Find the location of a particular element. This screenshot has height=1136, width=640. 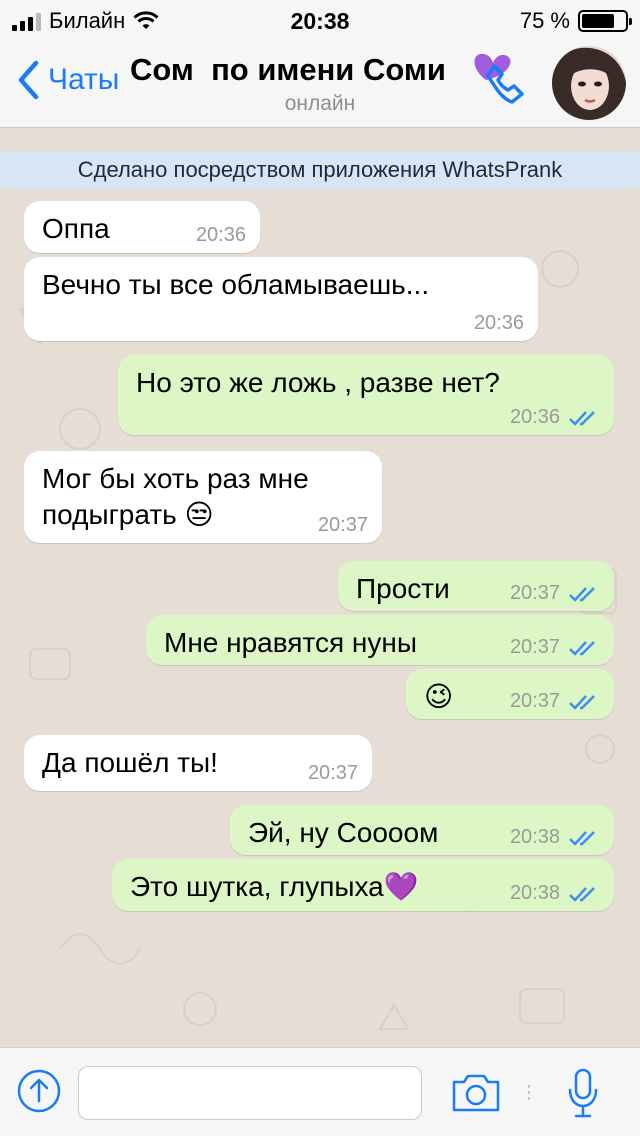

arrow-up-circle-icon is located at coordinates (39, 1091).